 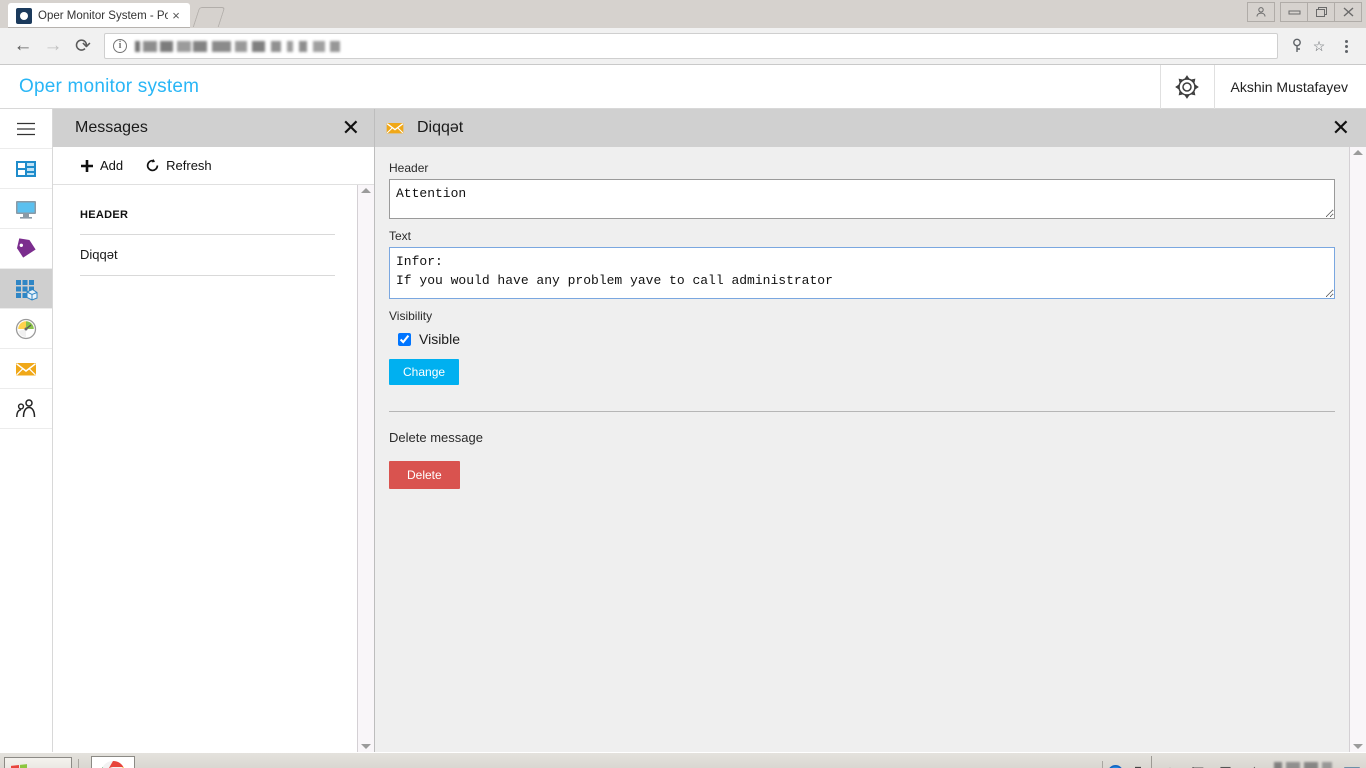 I want to click on messages-panel-titlebar: Messages ✕, so click(x=213, y=128).